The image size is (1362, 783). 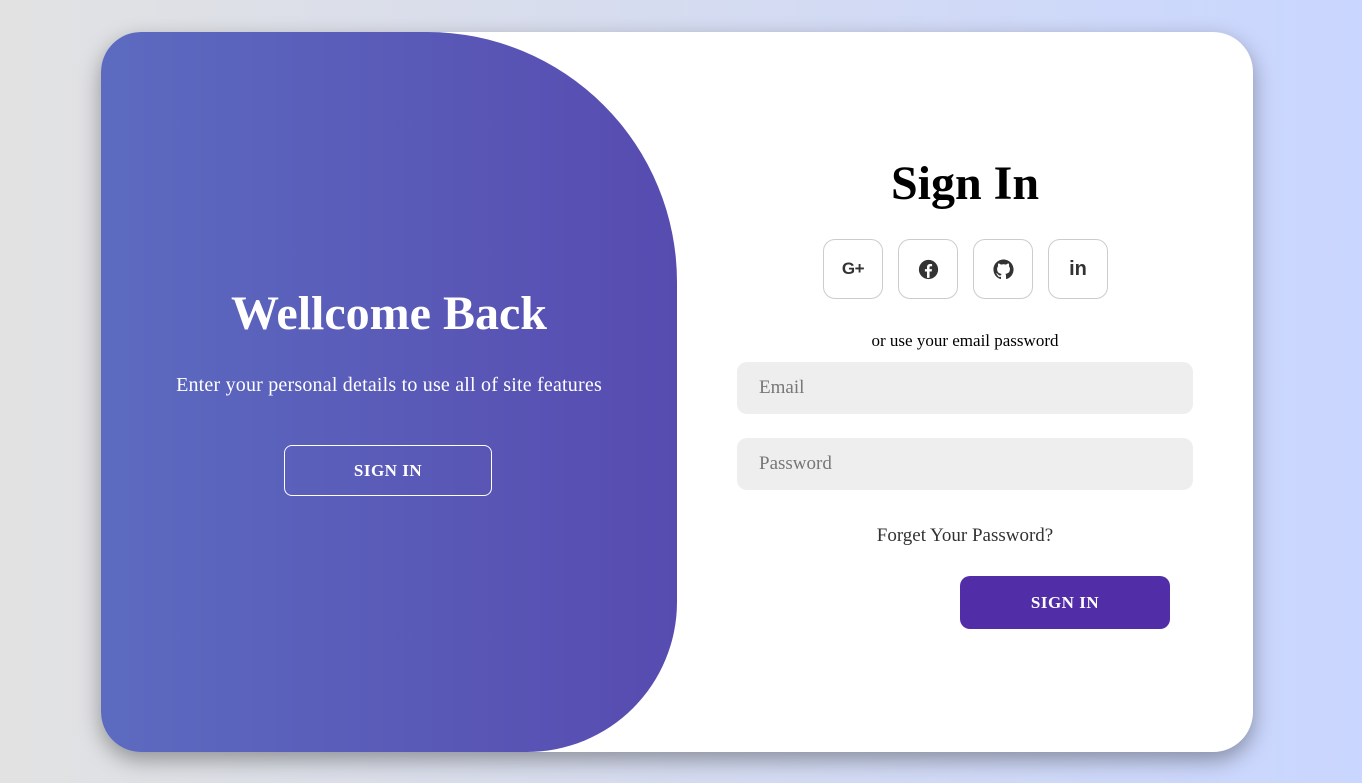 I want to click on sign-in-submit-button: SIGN IN, so click(x=1065, y=602).